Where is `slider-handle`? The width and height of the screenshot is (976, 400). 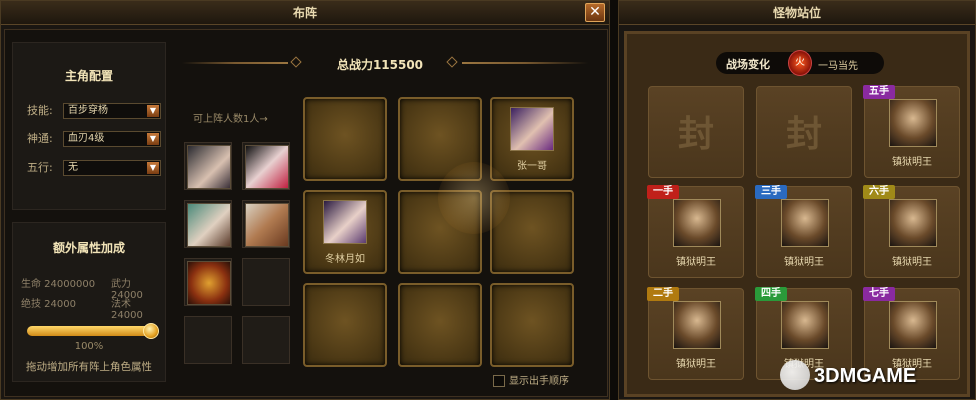 slider-handle is located at coordinates (151, 331).